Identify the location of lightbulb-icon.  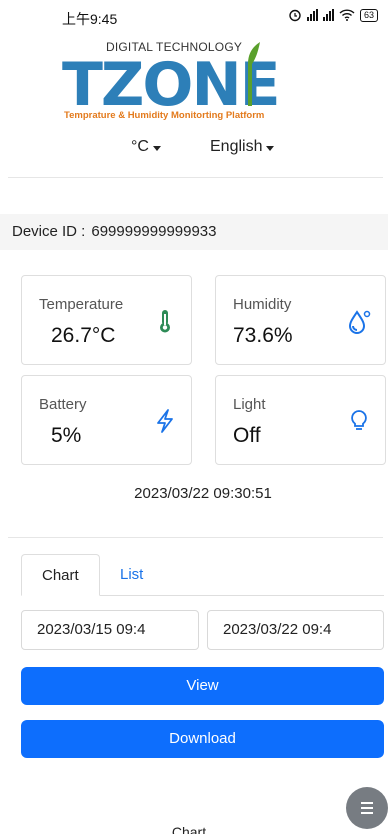
(359, 420).